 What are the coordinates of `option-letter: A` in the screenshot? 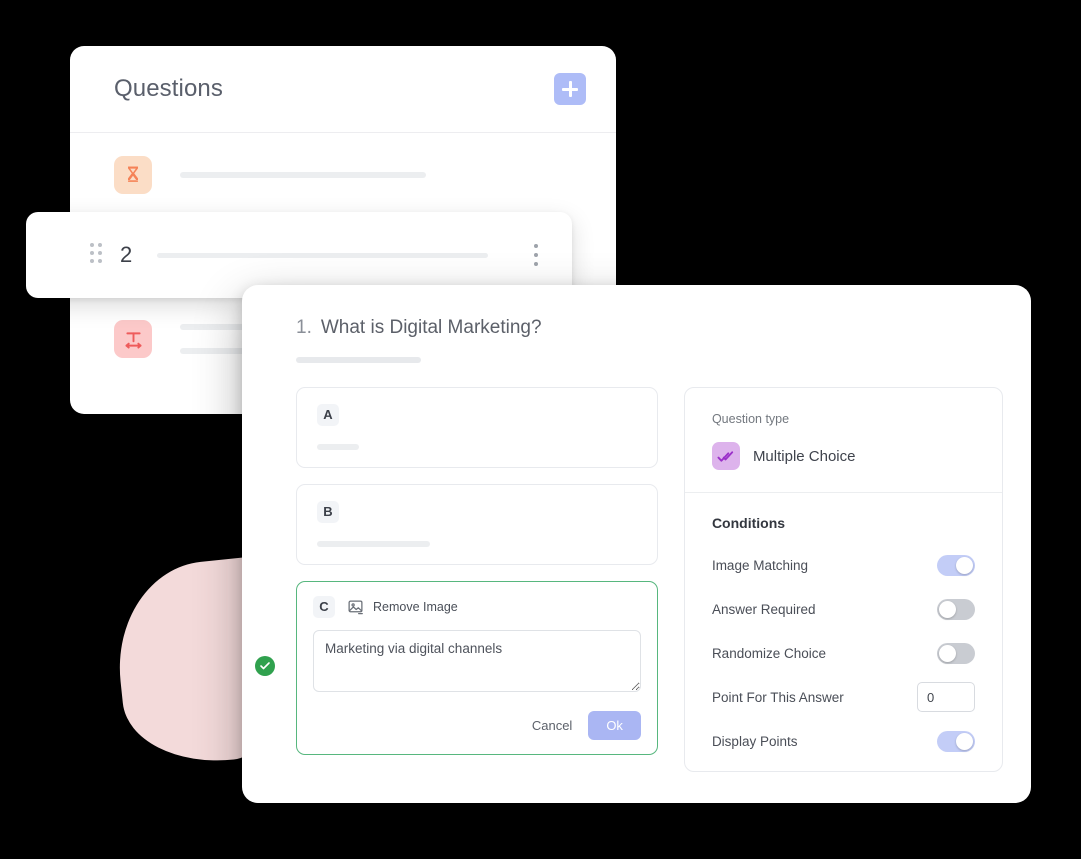 It's located at (328, 415).